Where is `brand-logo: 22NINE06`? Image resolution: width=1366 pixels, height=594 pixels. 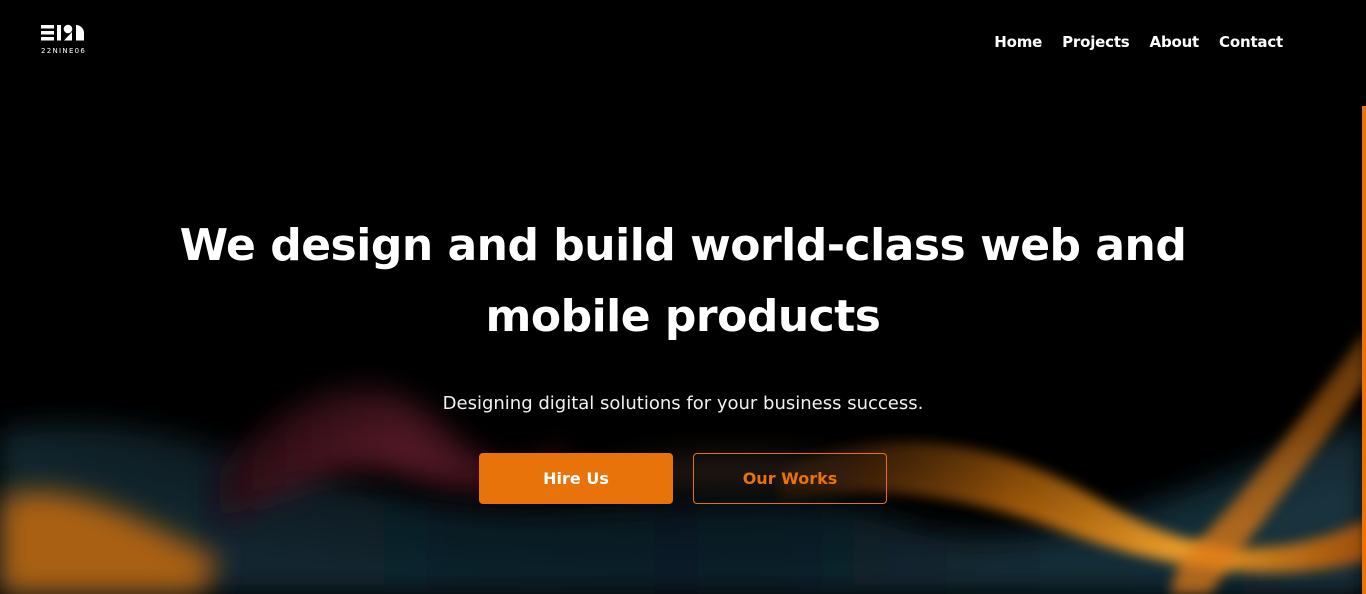 brand-logo: 22NINE06 is located at coordinates (66, 40).